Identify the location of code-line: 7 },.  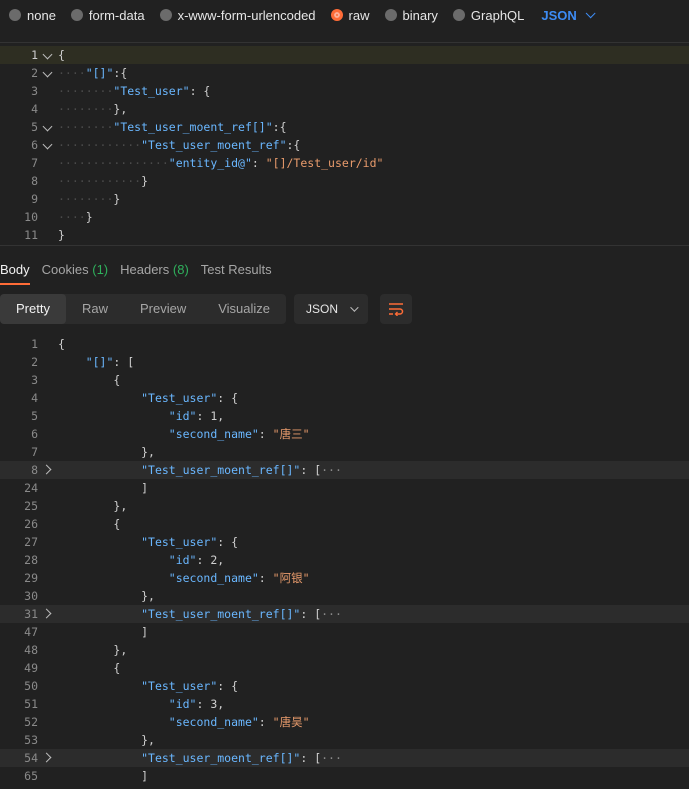
(344, 452).